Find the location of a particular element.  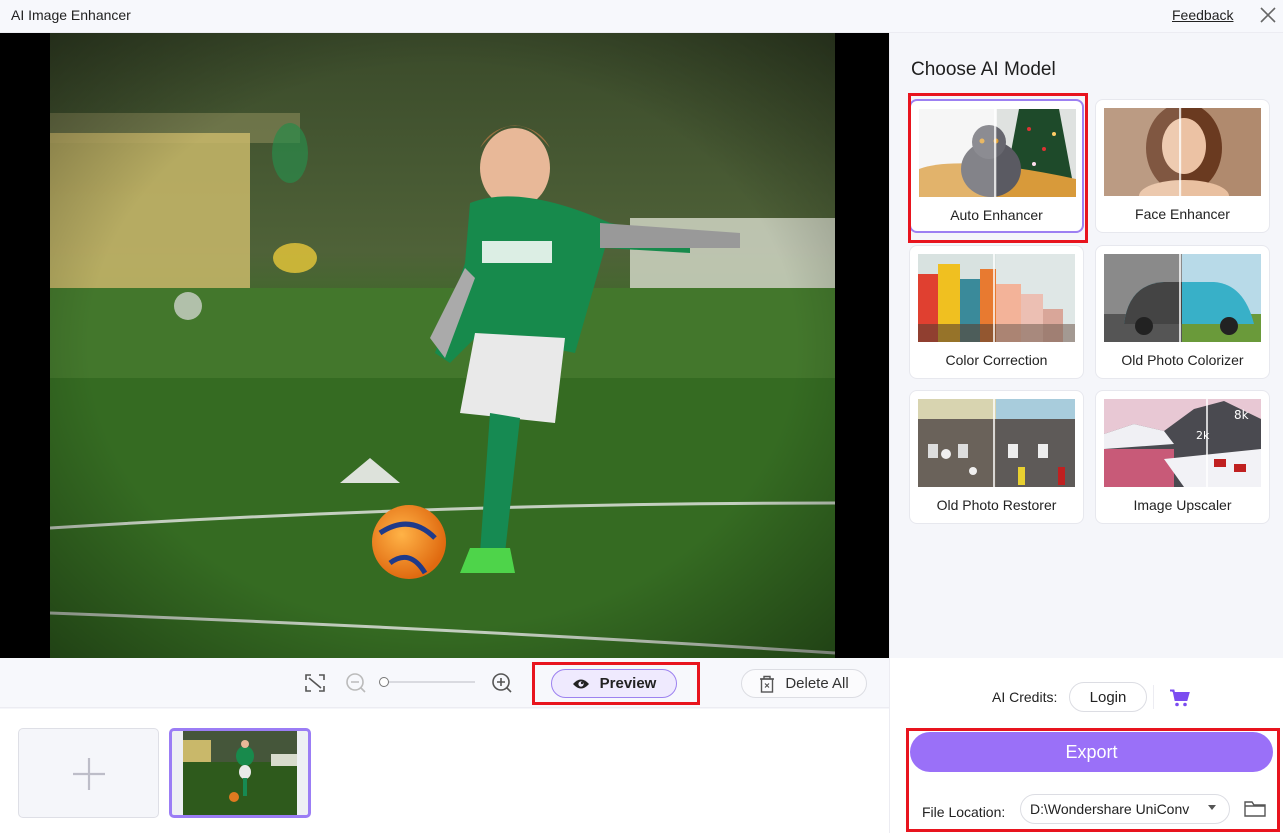

folder-icon is located at coordinates (1255, 809).